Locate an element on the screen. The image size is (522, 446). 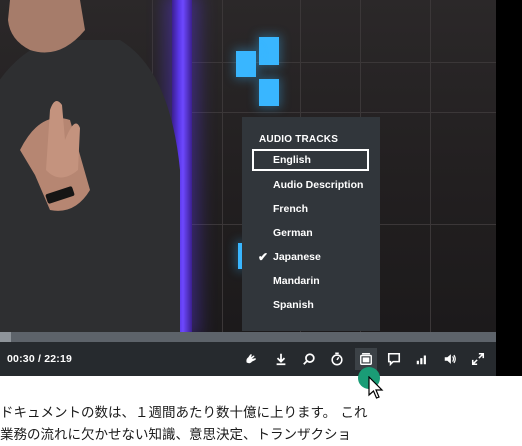
mouse-cursor-icon is located at coordinates (376, 387).